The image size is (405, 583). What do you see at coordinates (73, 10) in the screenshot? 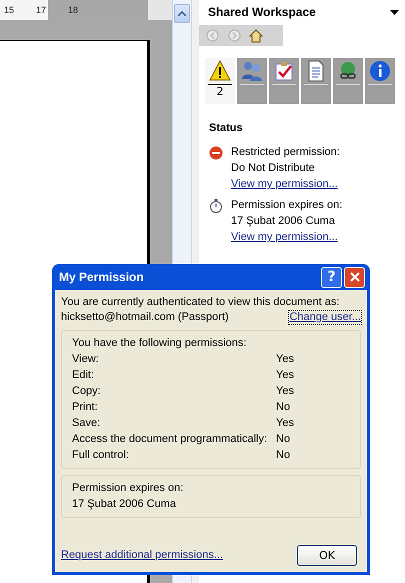
I see `ruler-number: 18` at bounding box center [73, 10].